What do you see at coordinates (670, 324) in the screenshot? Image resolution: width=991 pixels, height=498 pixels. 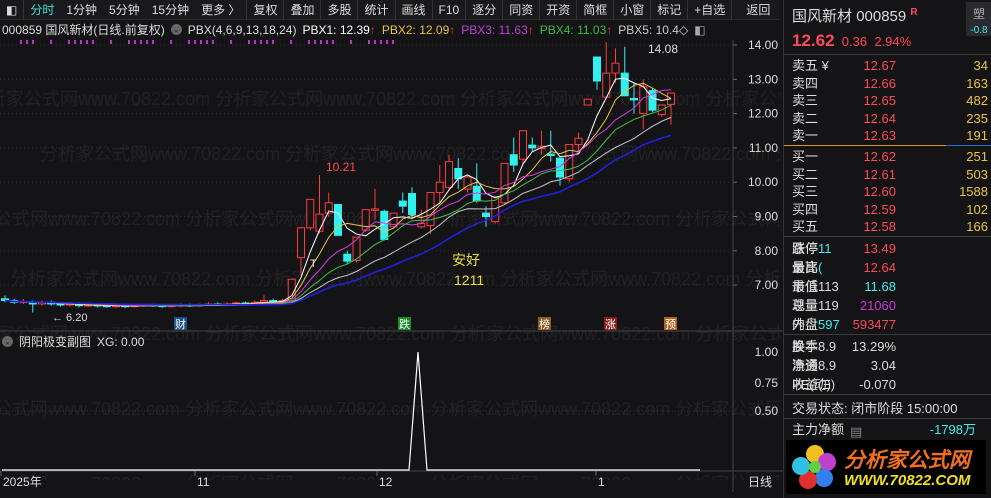 I see `signal-tag: 预` at bounding box center [670, 324].